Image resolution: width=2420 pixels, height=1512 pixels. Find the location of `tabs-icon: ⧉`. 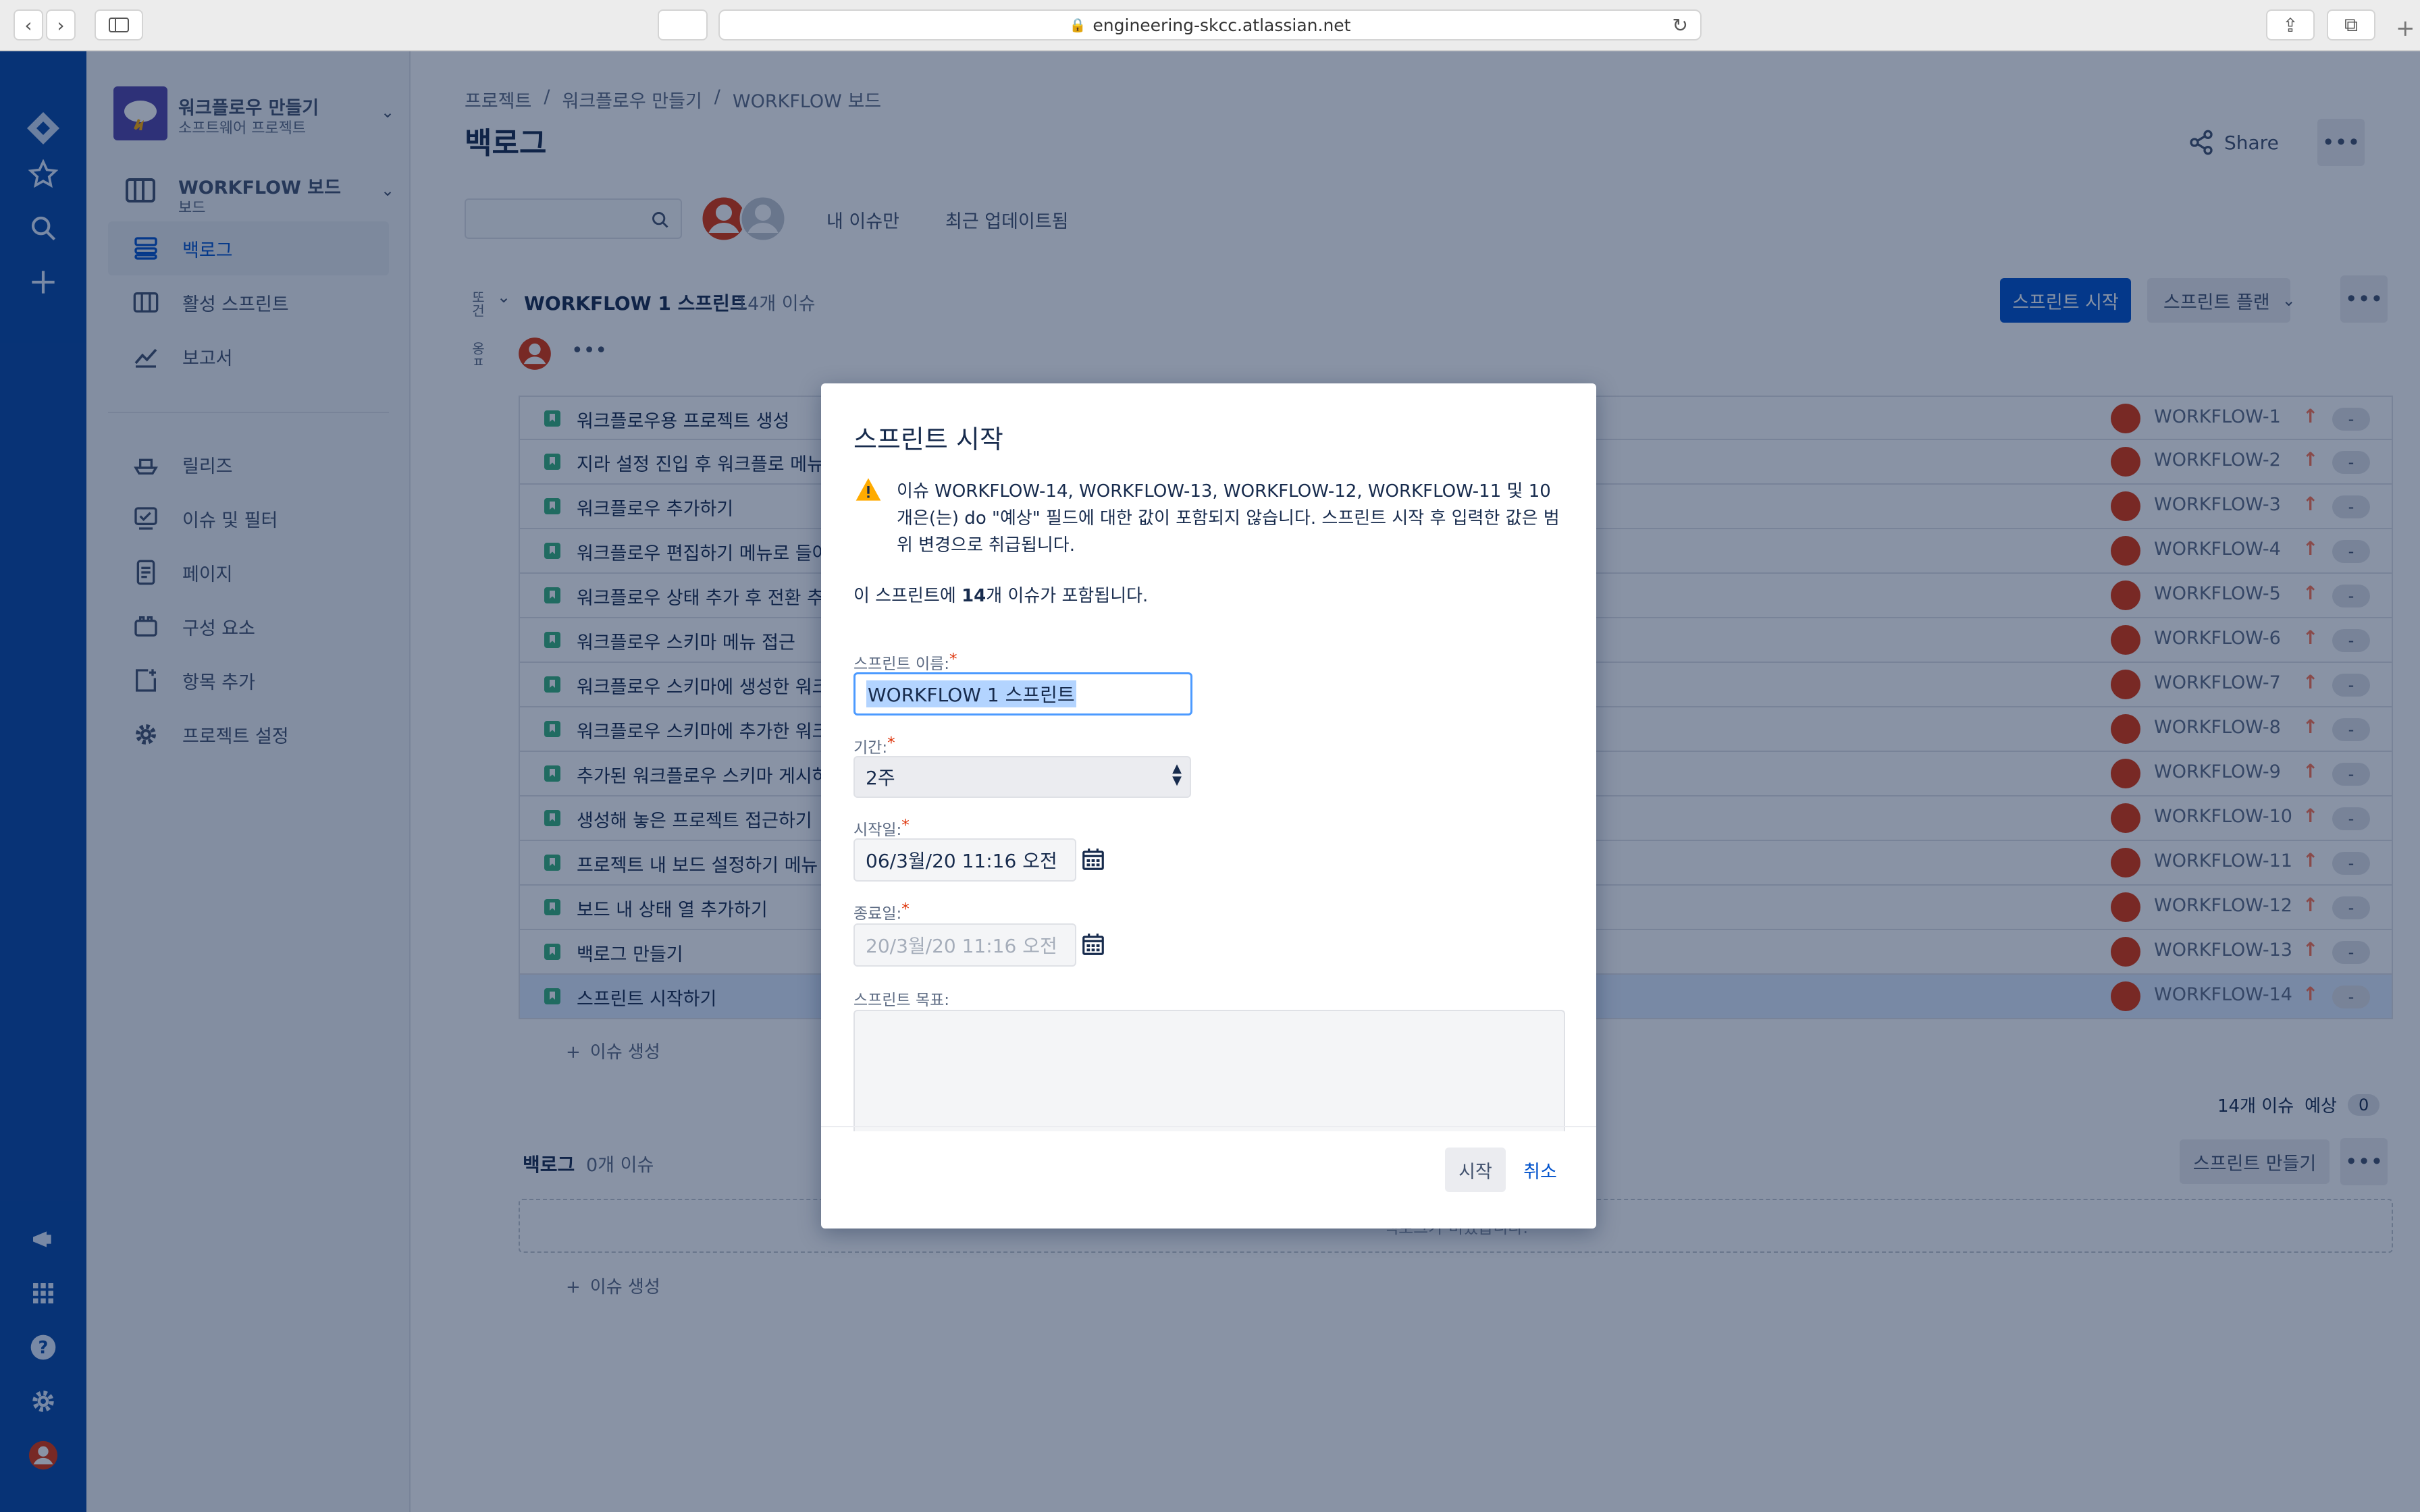

tabs-icon: ⧉ is located at coordinates (2351, 25).